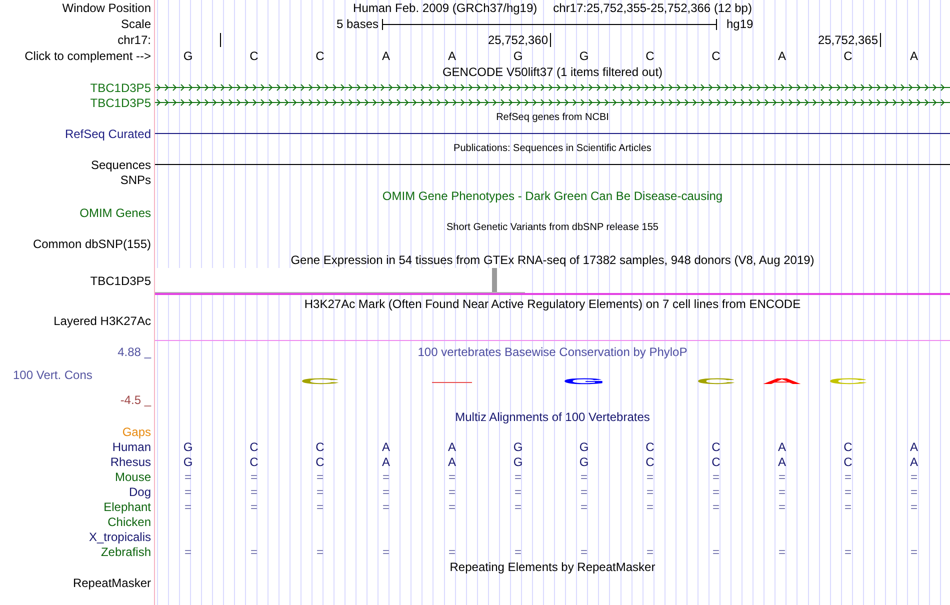 The height and width of the screenshot is (605, 950). I want to click on species-label: Chicken, so click(129, 521).